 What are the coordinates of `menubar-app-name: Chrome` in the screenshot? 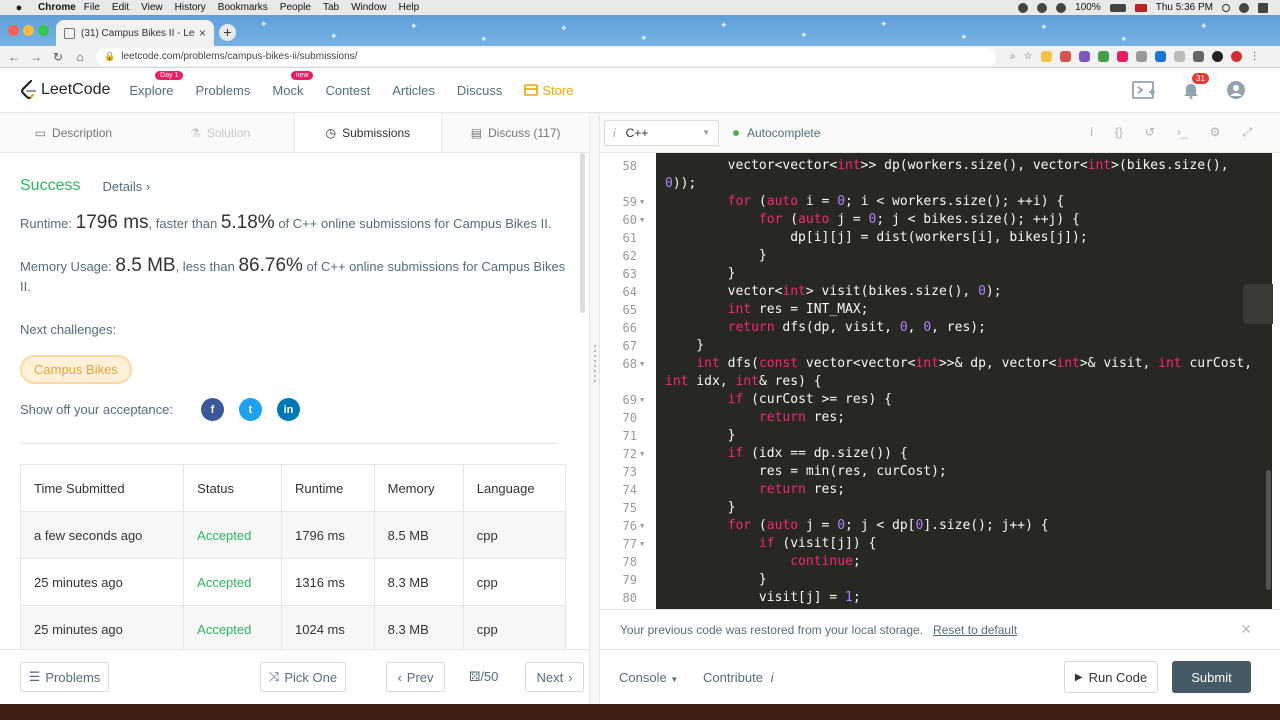 It's located at (57, 7).